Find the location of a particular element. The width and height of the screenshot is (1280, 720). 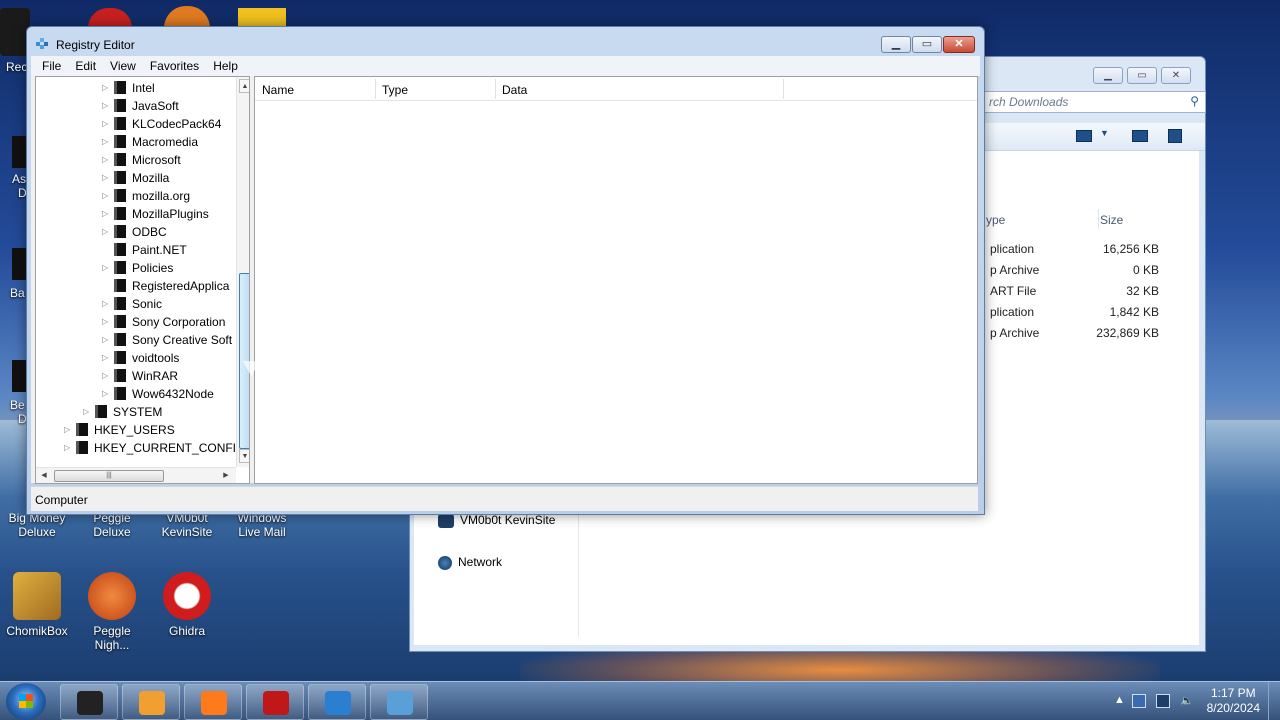

search-icon: ⚲ is located at coordinates (1194, 101).